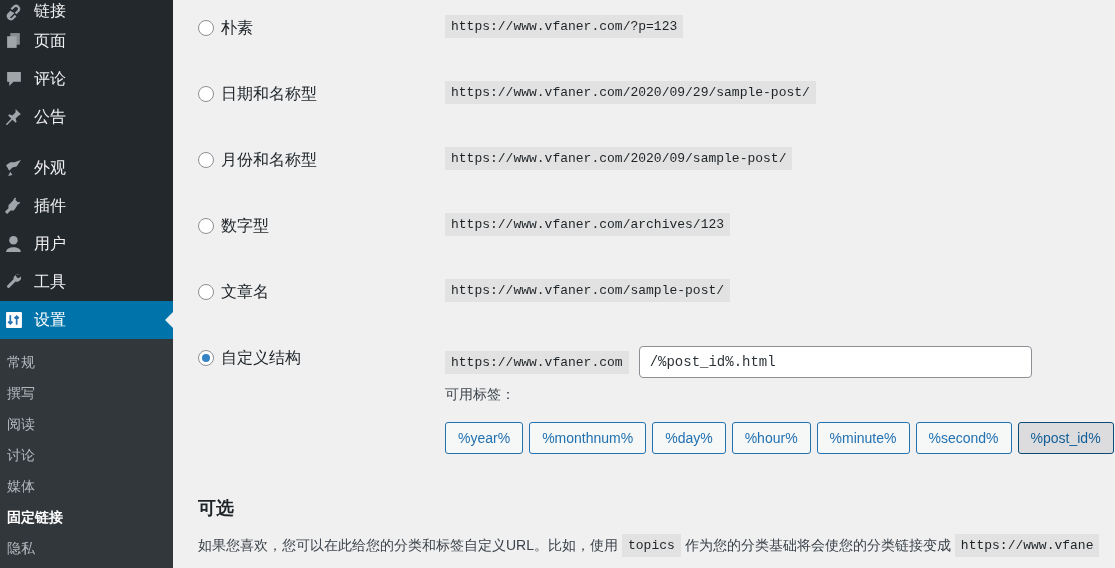 The image size is (1115, 568). Describe the element at coordinates (86, 206) in the screenshot. I see `sidebar-item: 插件` at that location.